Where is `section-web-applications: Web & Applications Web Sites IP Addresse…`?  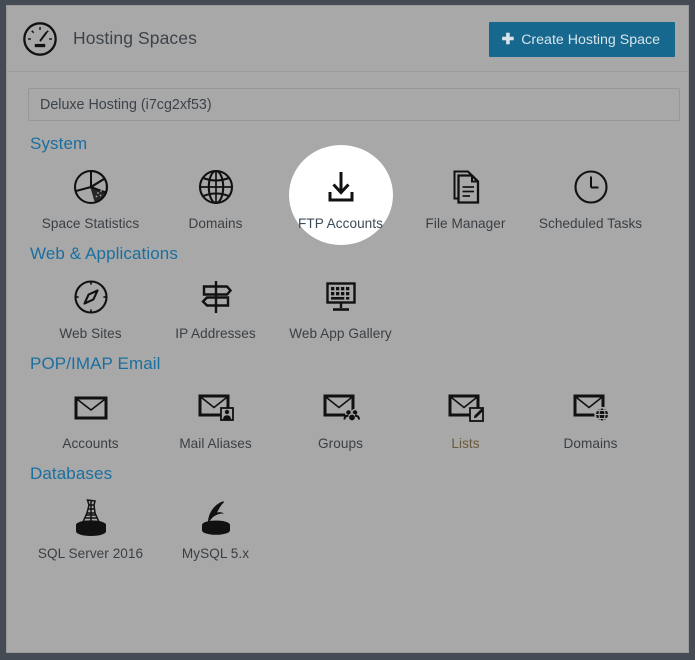 section-web-applications: Web & Applications Web Sites IP Addresse… is located at coordinates (347, 292).